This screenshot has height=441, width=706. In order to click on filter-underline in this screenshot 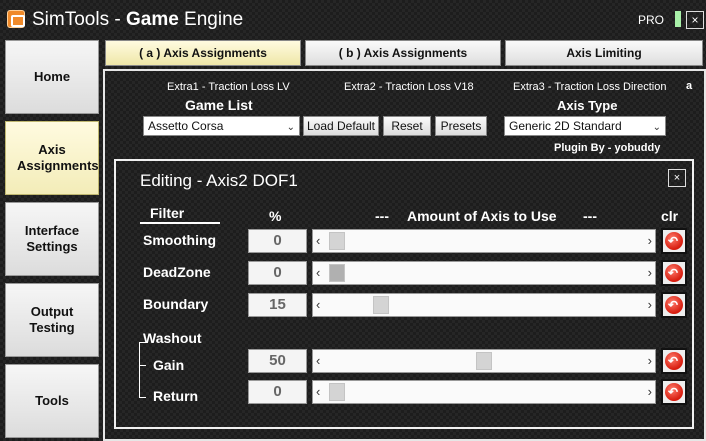, I will do `click(180, 223)`.